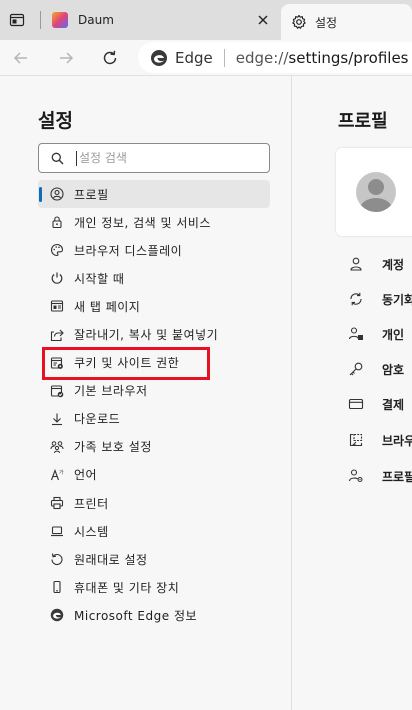 The height and width of the screenshot is (710, 412). Describe the element at coordinates (154, 531) in the screenshot. I see `sidebar-item: 시스템` at that location.